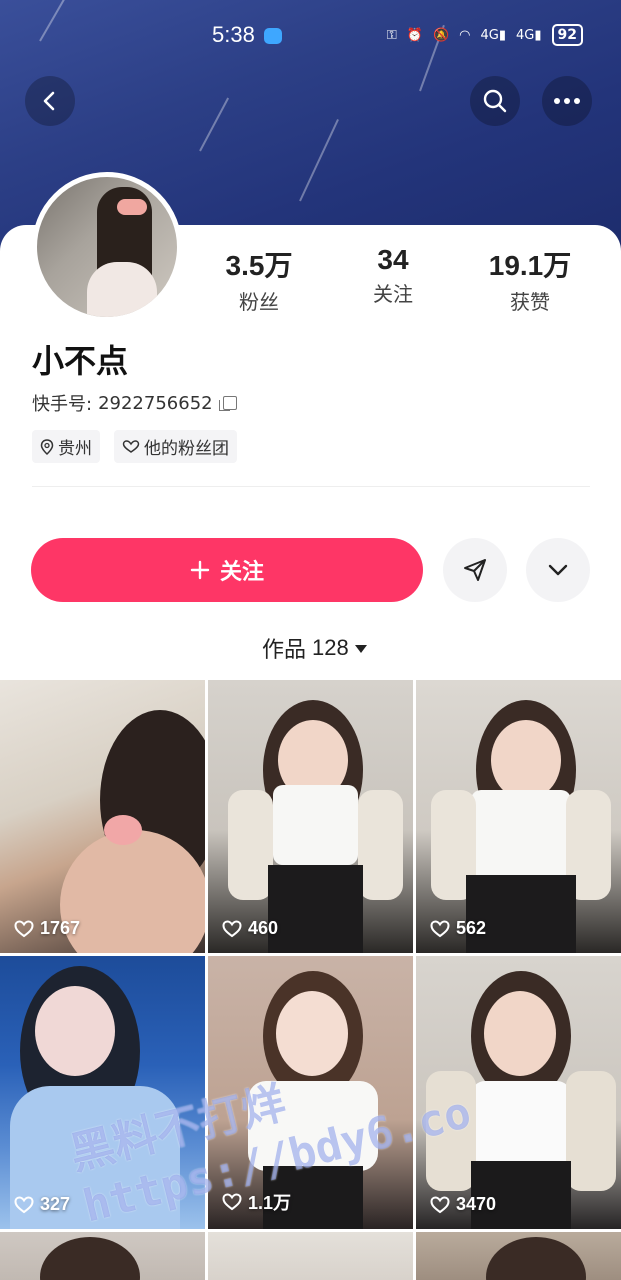 The height and width of the screenshot is (1280, 621). Describe the element at coordinates (330, 647) in the screenshot. I see `tab-count: 128` at that location.